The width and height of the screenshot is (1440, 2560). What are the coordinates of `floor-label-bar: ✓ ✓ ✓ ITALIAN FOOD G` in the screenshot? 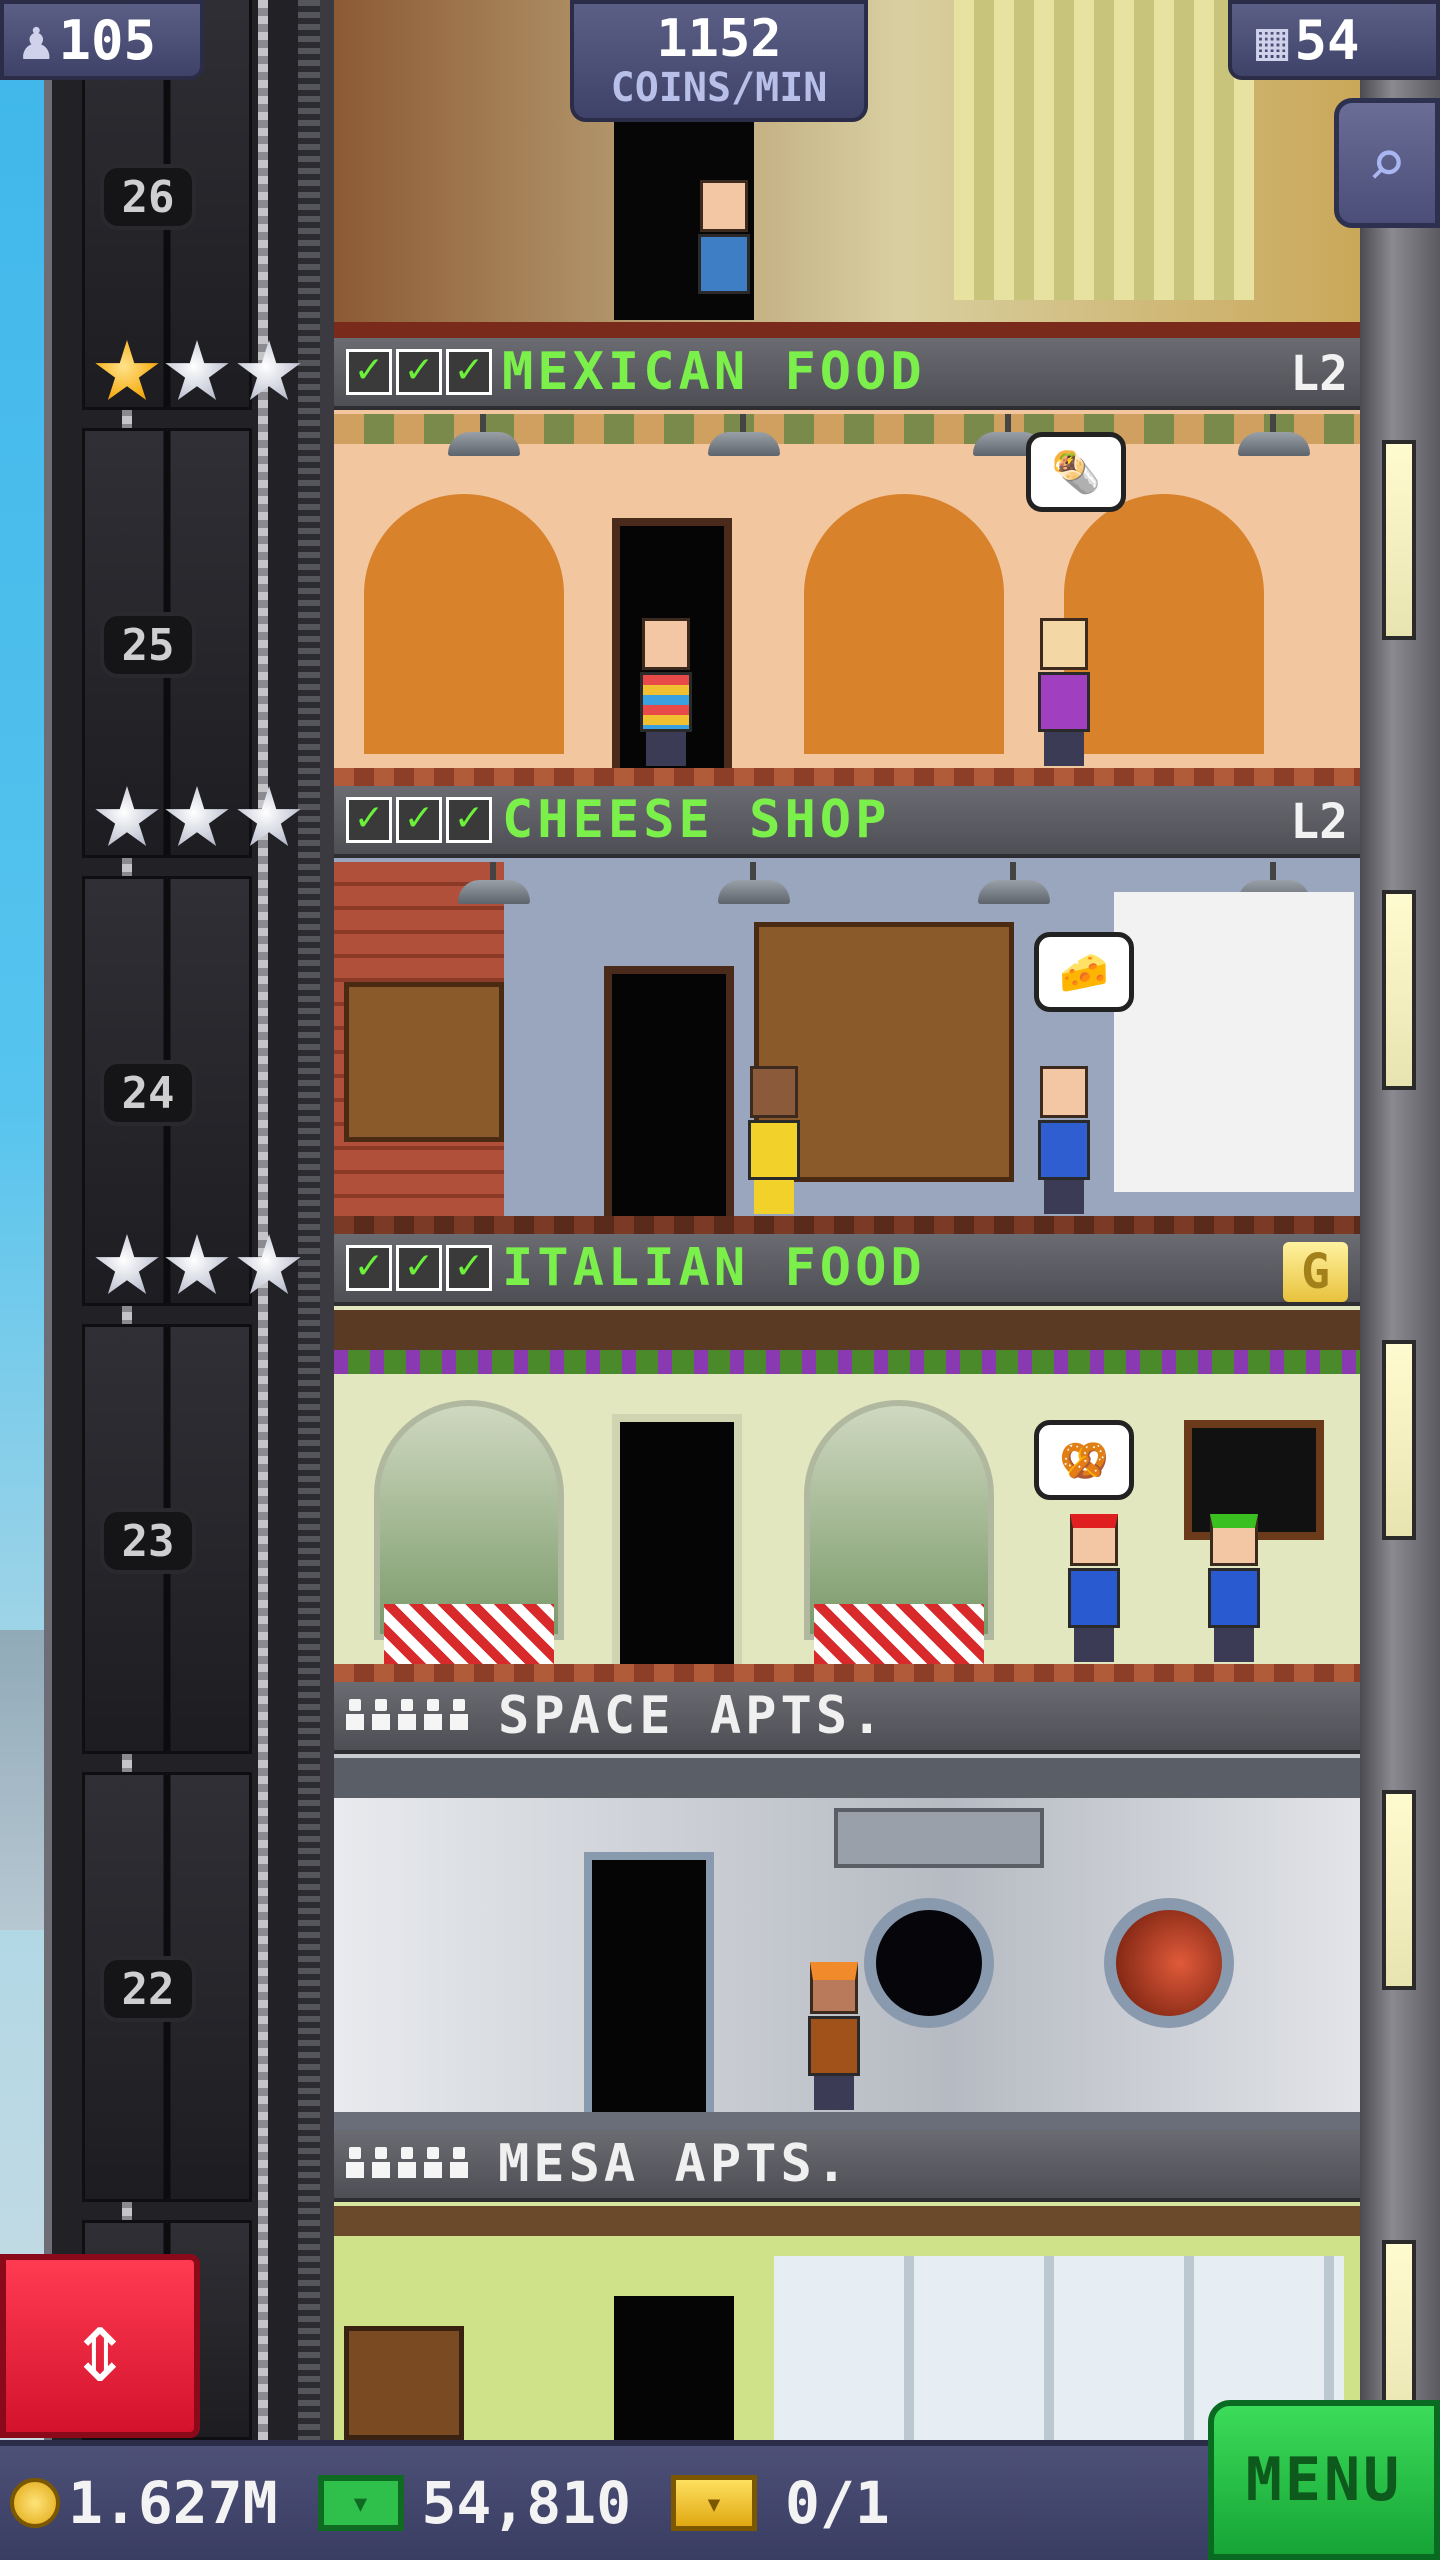 It's located at (847, 1270).